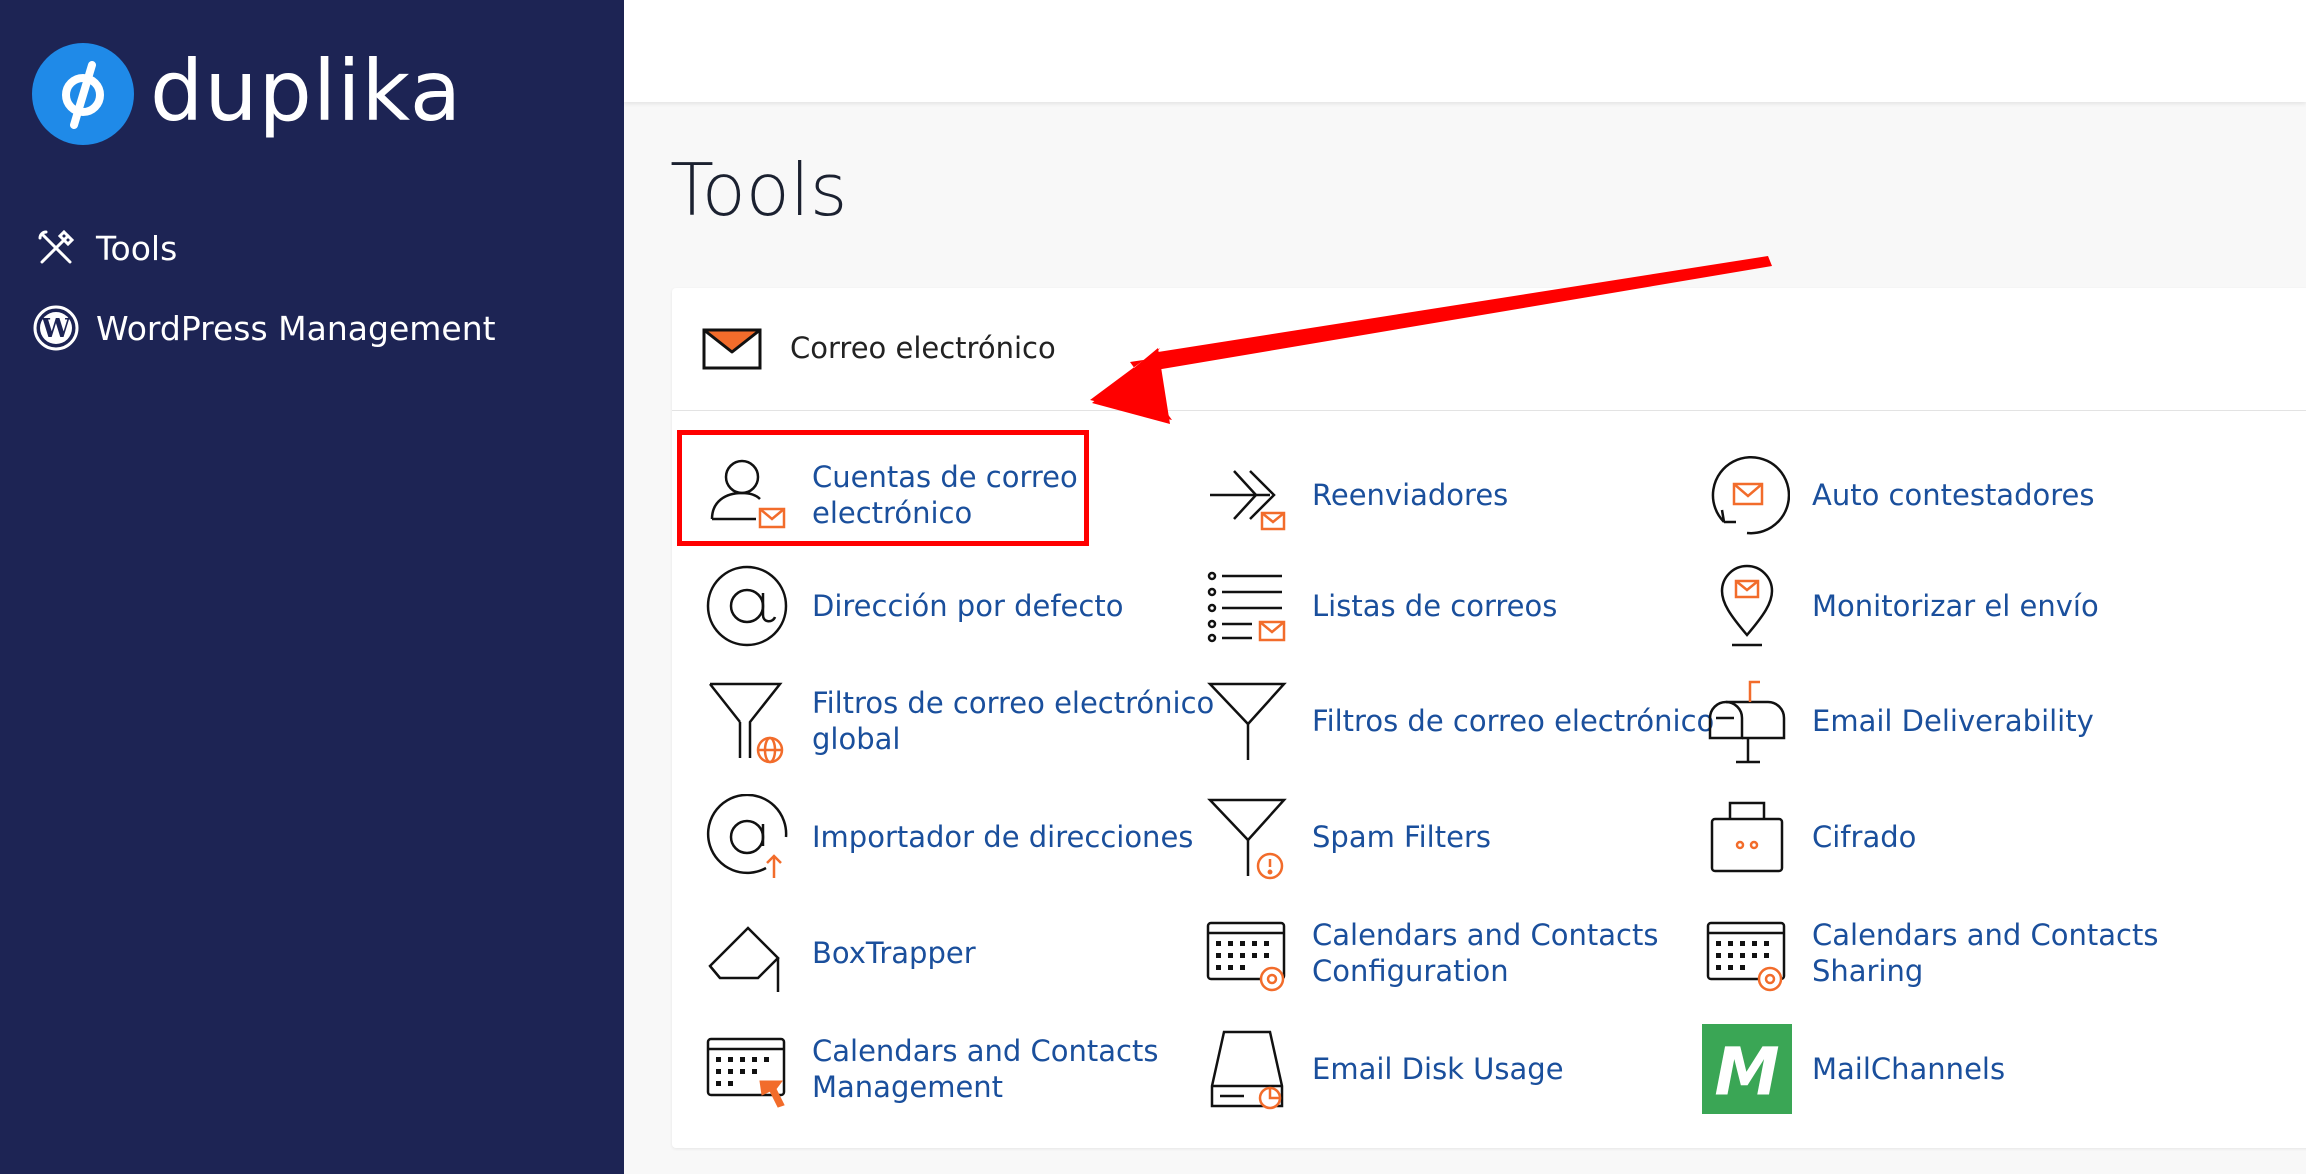 The width and height of the screenshot is (2306, 1174). I want to click on tool-address-importer: Importador de direcciones, so click(947, 837).